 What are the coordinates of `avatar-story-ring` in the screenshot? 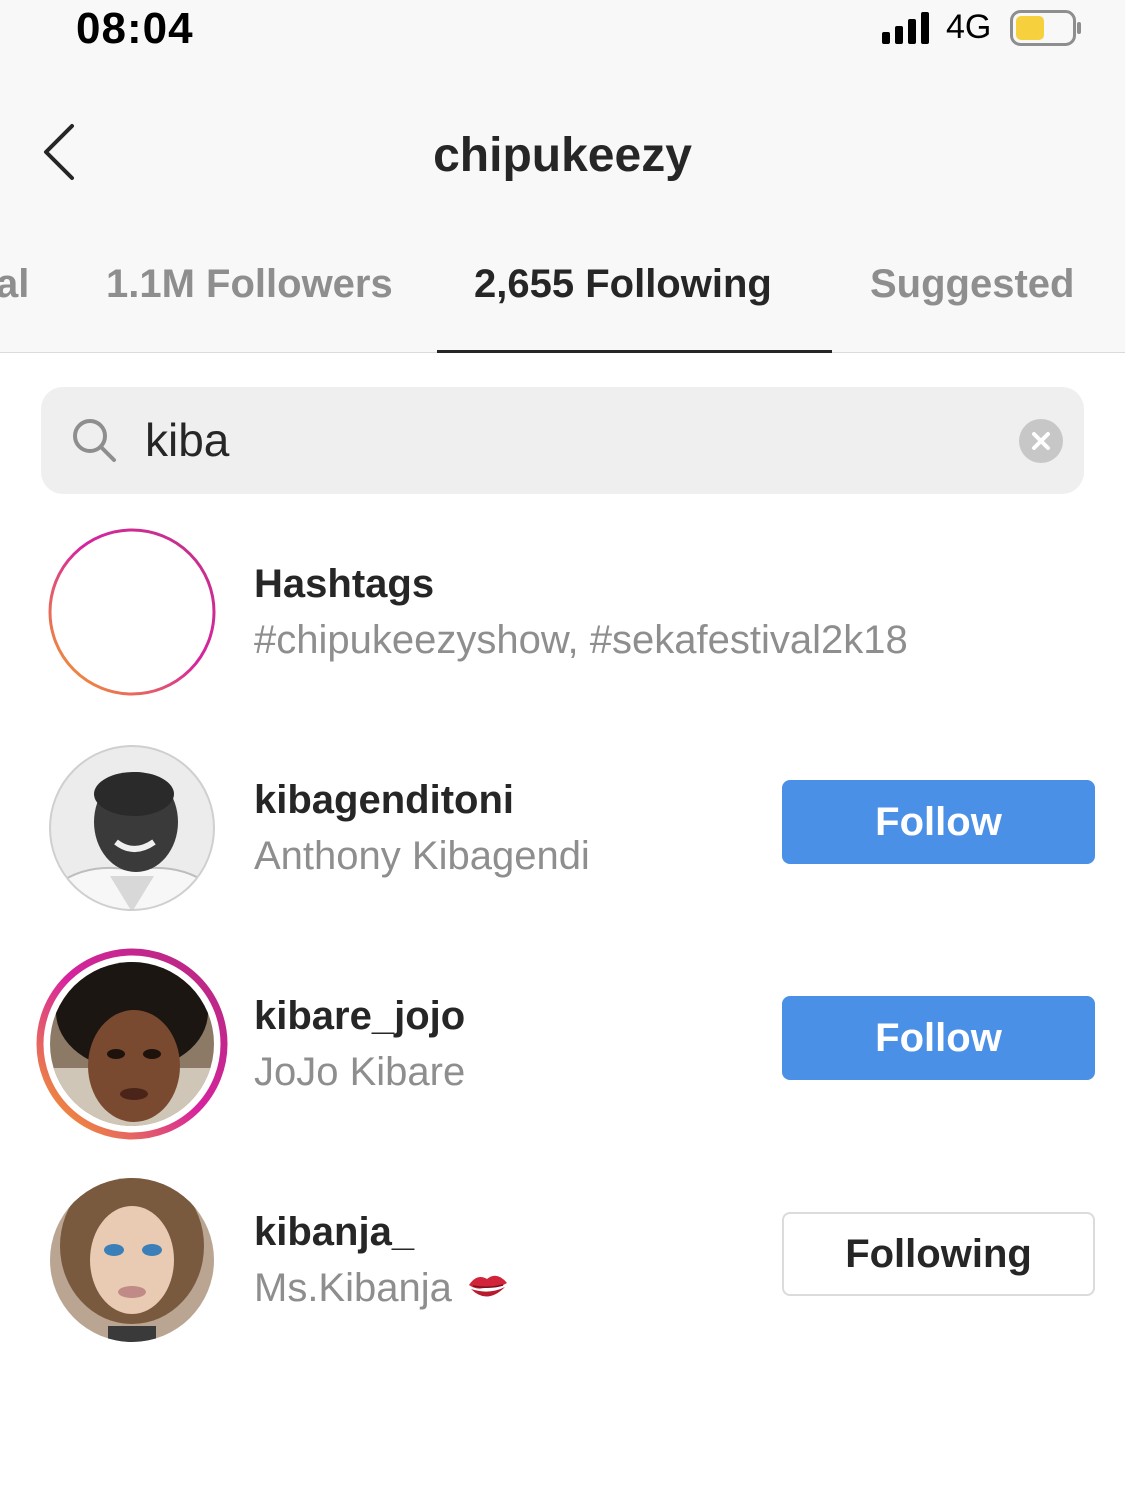 It's located at (132, 1044).